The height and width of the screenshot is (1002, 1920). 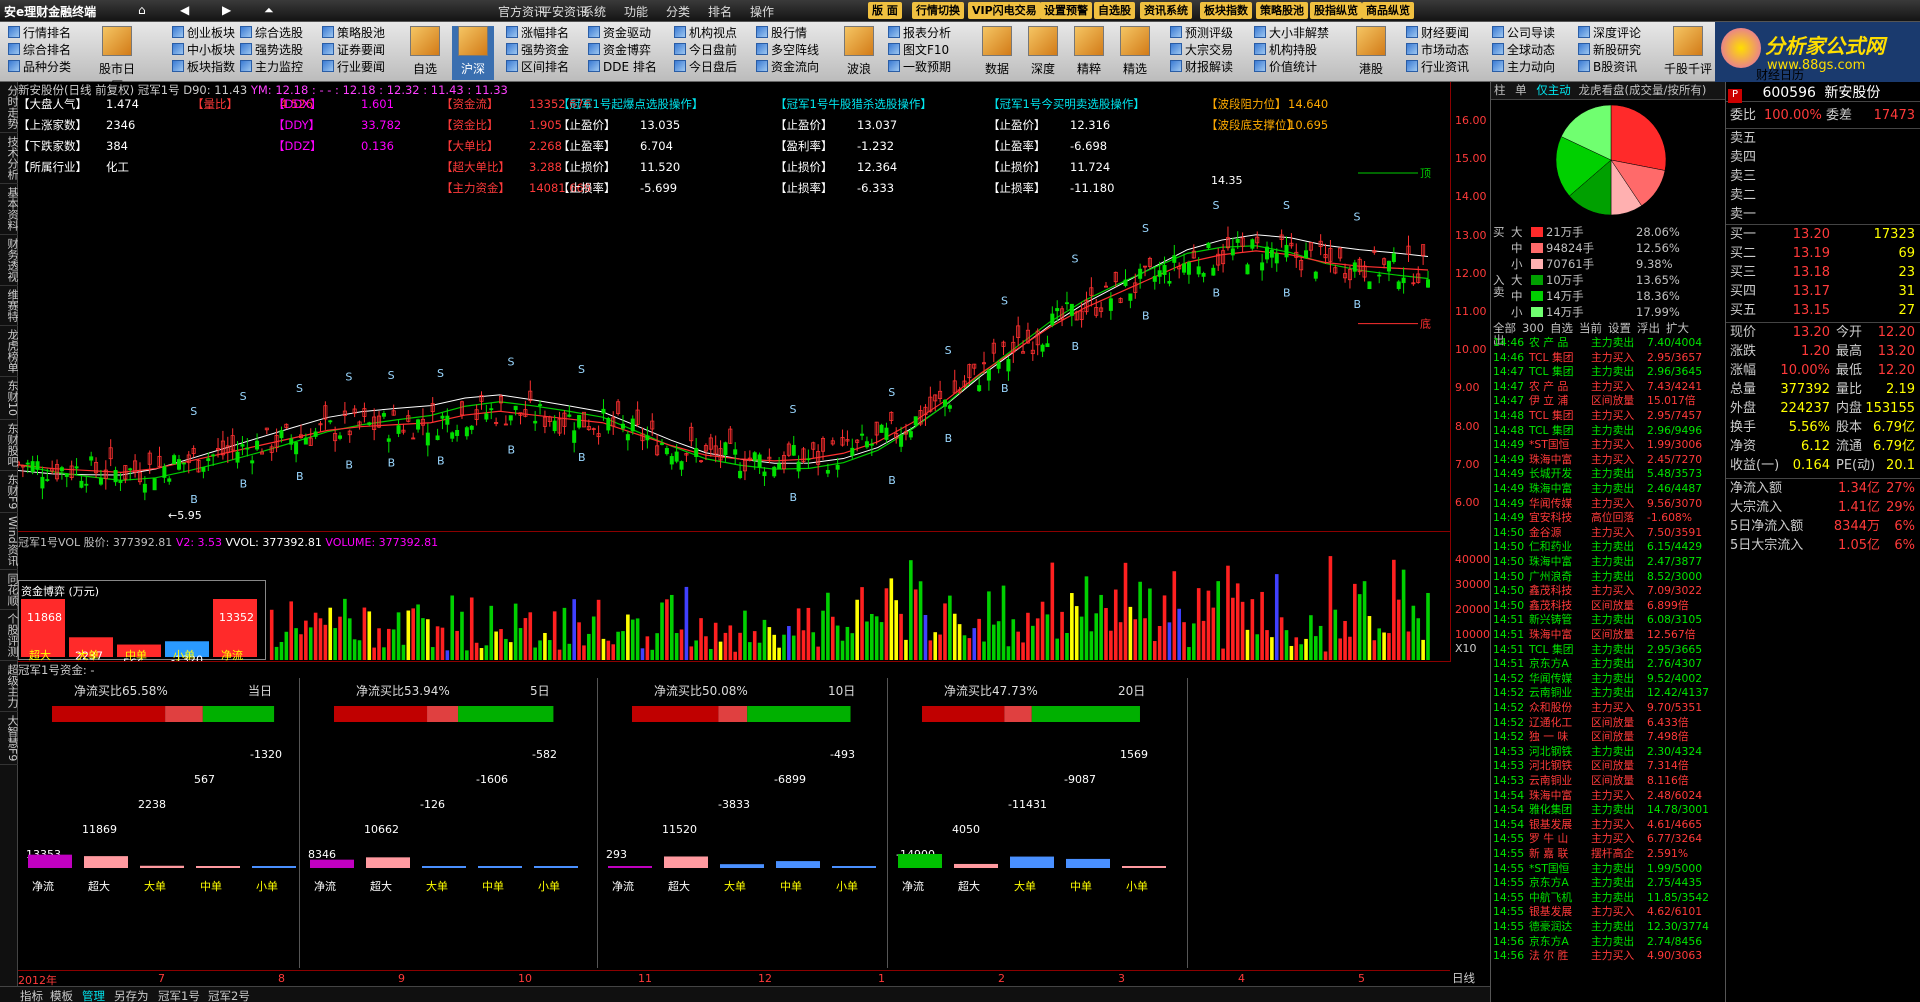 What do you see at coordinates (1201, 33) in the screenshot?
I see `tb-item: 预测评级` at bounding box center [1201, 33].